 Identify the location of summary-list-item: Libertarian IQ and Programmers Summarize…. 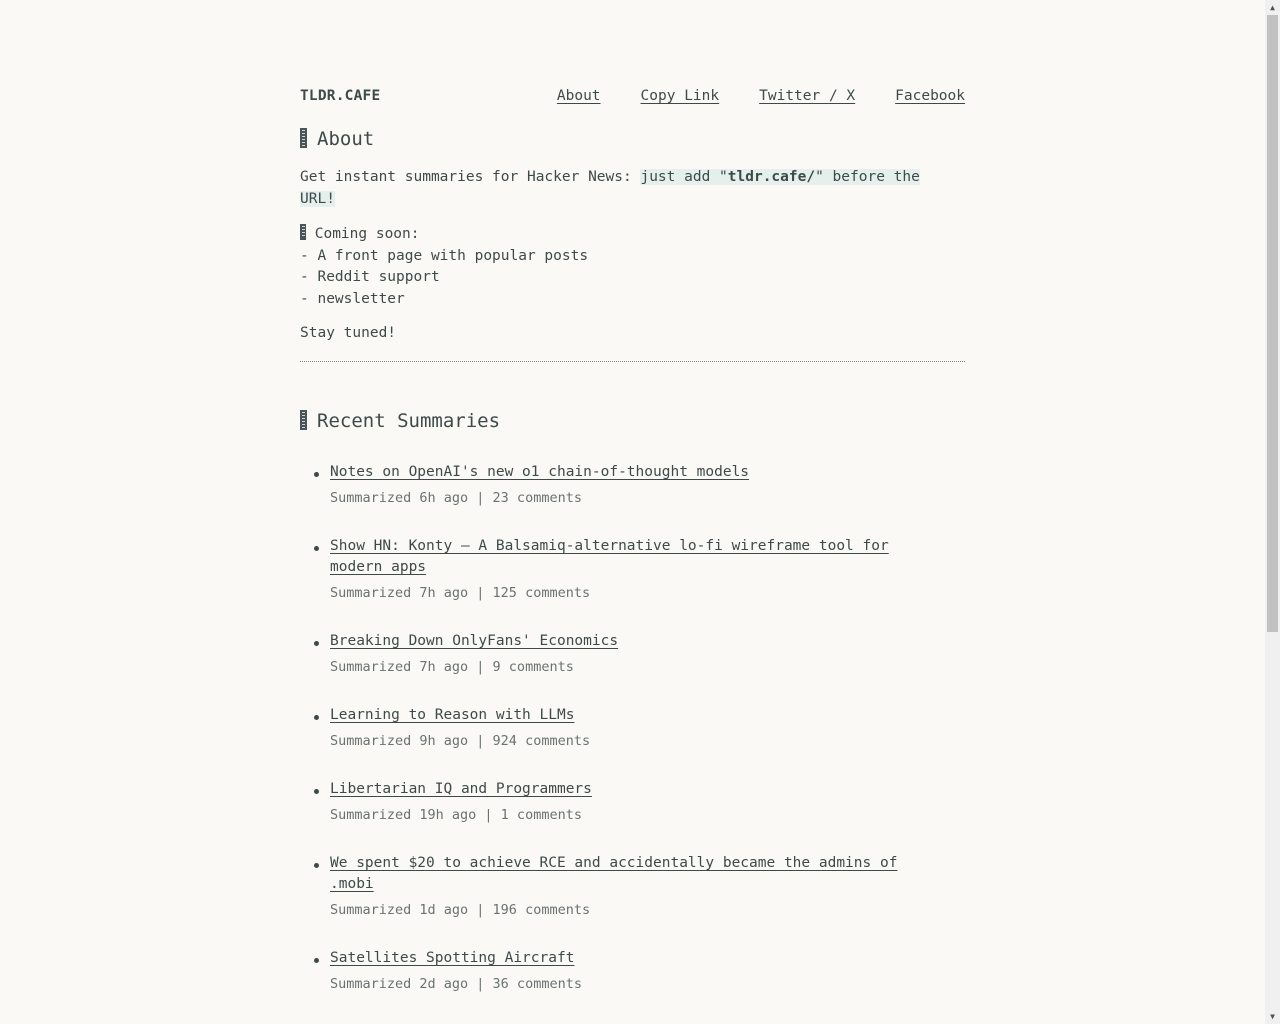
(610, 801).